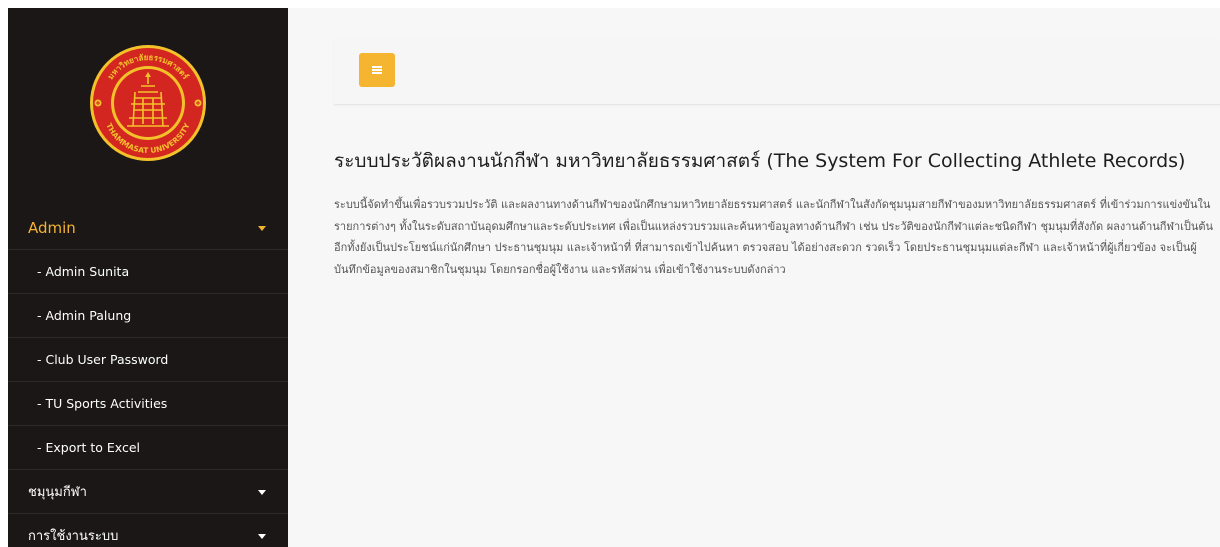 The width and height of the screenshot is (1220, 547). What do you see at coordinates (148, 228) in the screenshot?
I see `sidebar-item-admin: Admin` at bounding box center [148, 228].